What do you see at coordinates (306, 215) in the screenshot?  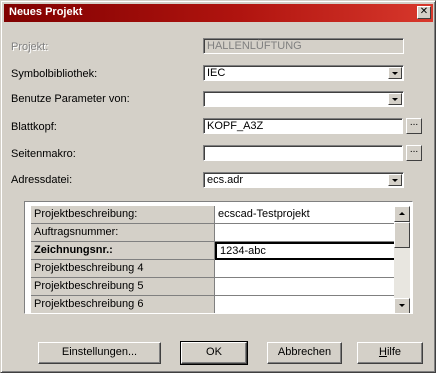 I see `grid-value: ecscad-Testprojekt` at bounding box center [306, 215].